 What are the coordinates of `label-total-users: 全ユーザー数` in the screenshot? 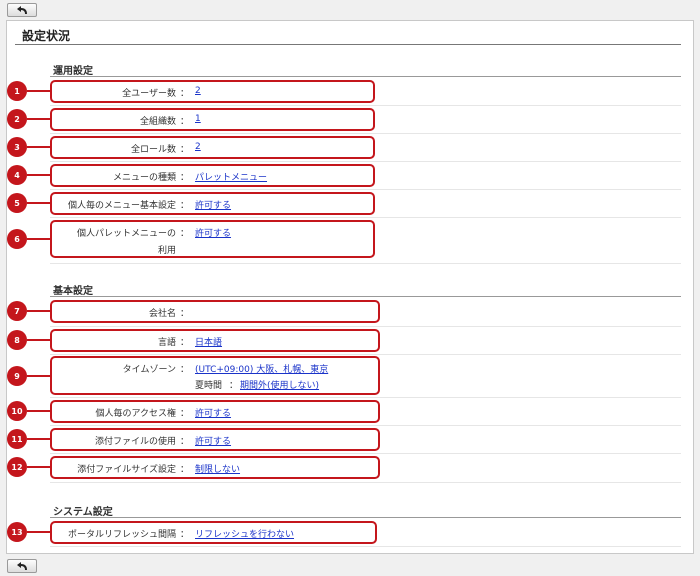 It's located at (149, 94).